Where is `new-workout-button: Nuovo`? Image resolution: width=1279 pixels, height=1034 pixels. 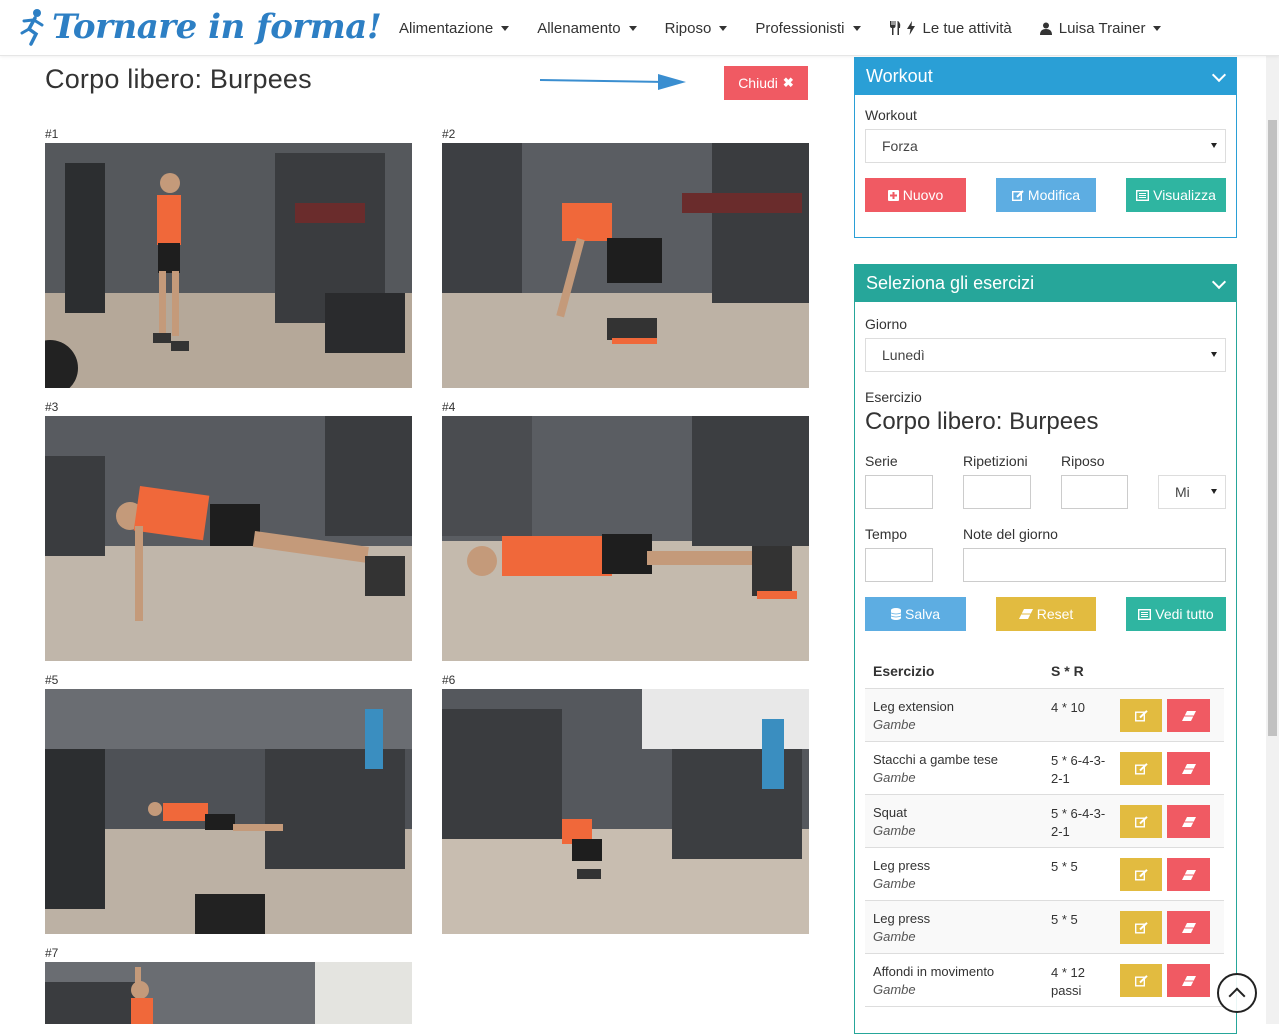 new-workout-button: Nuovo is located at coordinates (915, 195).